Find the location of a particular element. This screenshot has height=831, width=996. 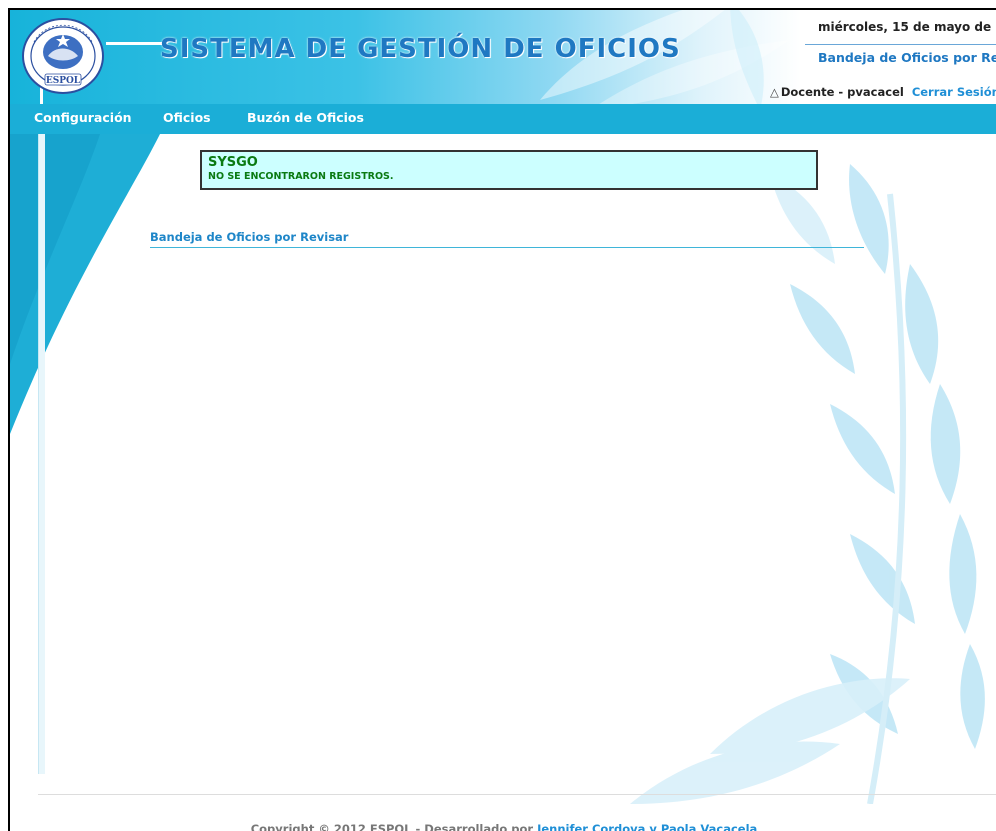

current-page-label: Bandeja de Oficios por Revisar is located at coordinates (907, 57).